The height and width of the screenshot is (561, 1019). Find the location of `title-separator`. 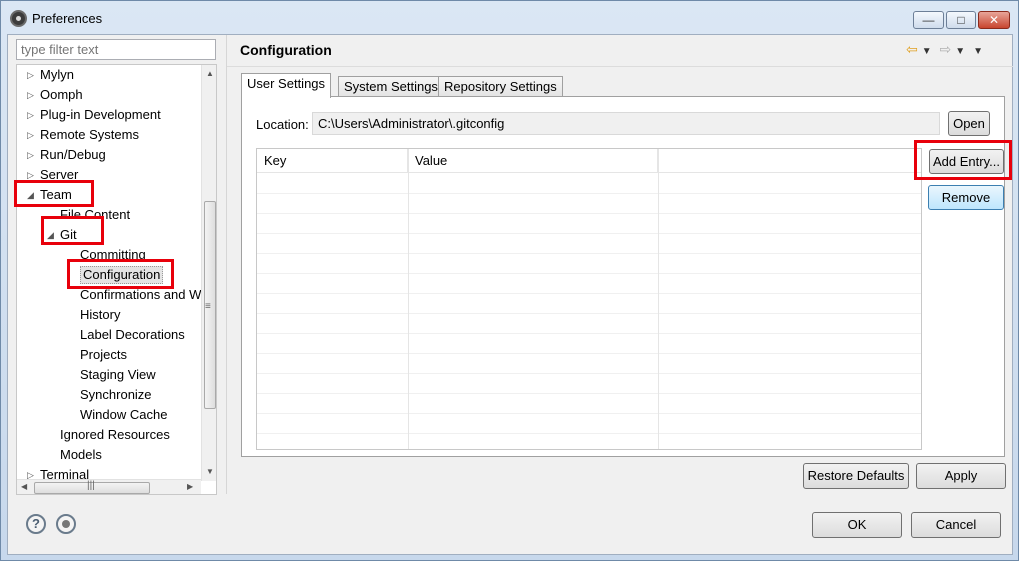

title-separator is located at coordinates (620, 66).